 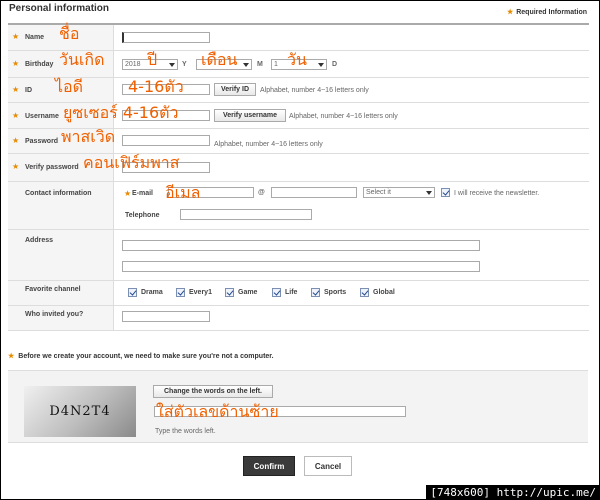 What do you see at coordinates (39, 64) in the screenshot?
I see `birthday-label: Birthday` at bounding box center [39, 64].